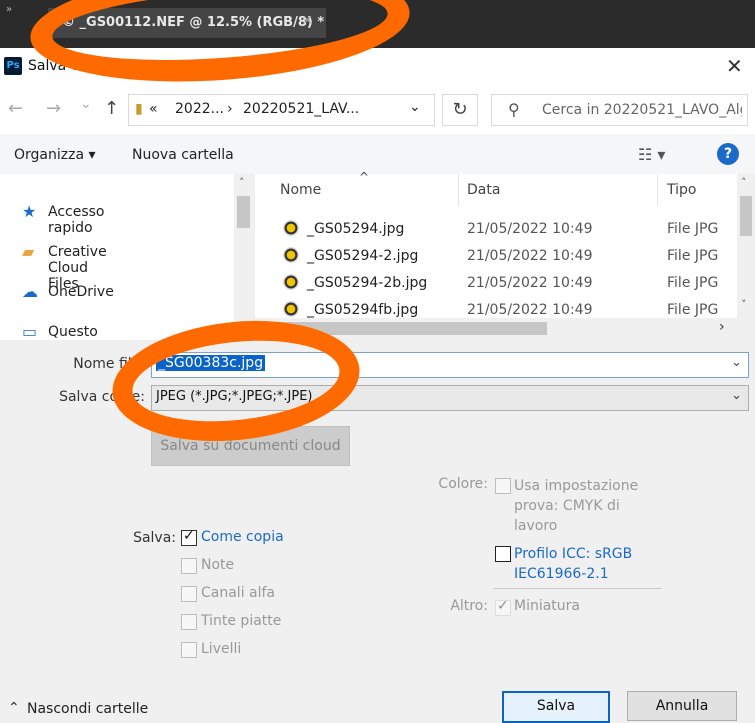  Describe the element at coordinates (728, 154) in the screenshot. I see `help-icon: ?` at that location.